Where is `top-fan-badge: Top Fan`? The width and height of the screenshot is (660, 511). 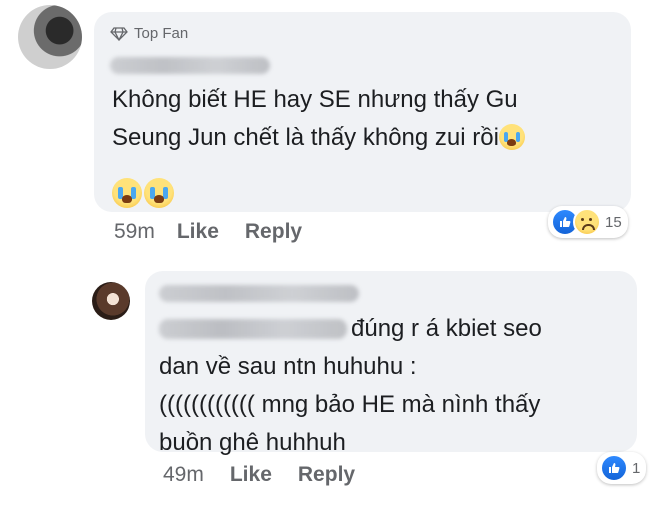
top-fan-badge: Top Fan is located at coordinates (149, 33).